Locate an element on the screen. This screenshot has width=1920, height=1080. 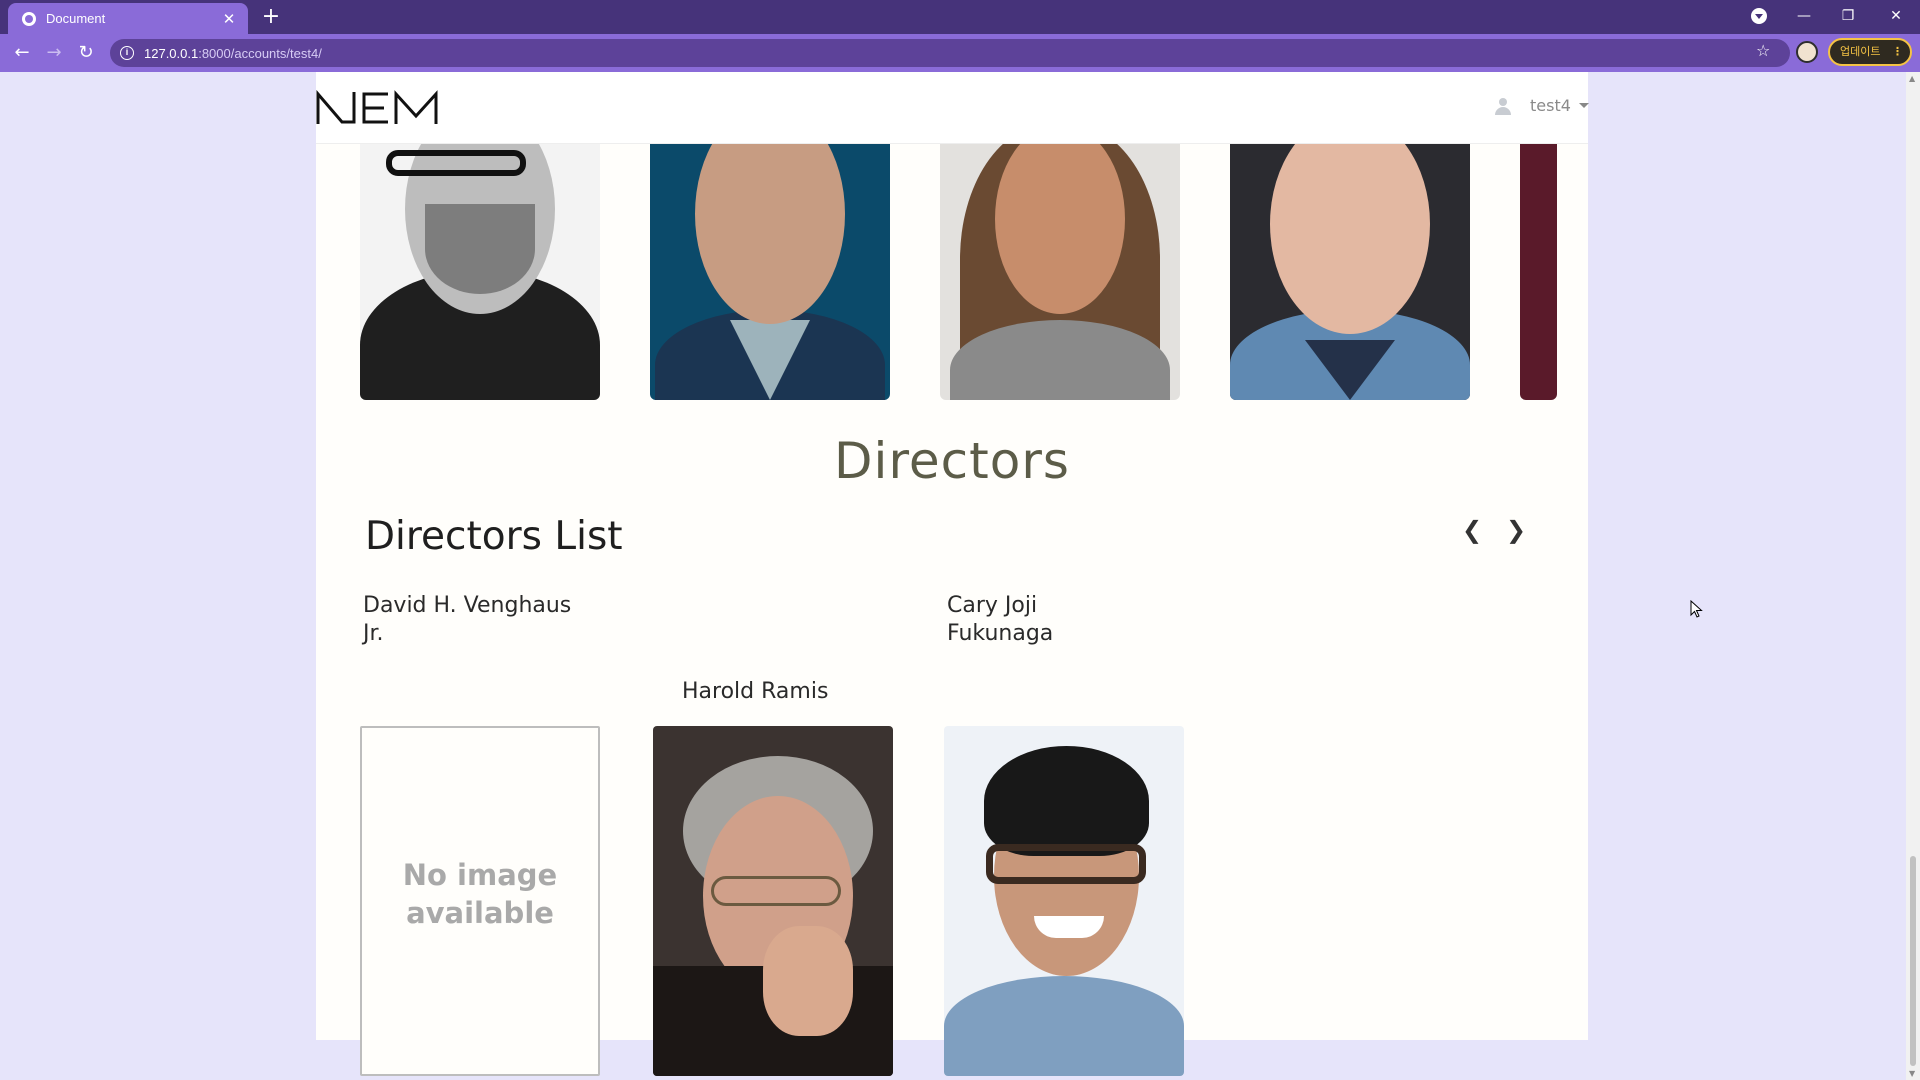
no-image-text: No image available is located at coordinates (480, 894).